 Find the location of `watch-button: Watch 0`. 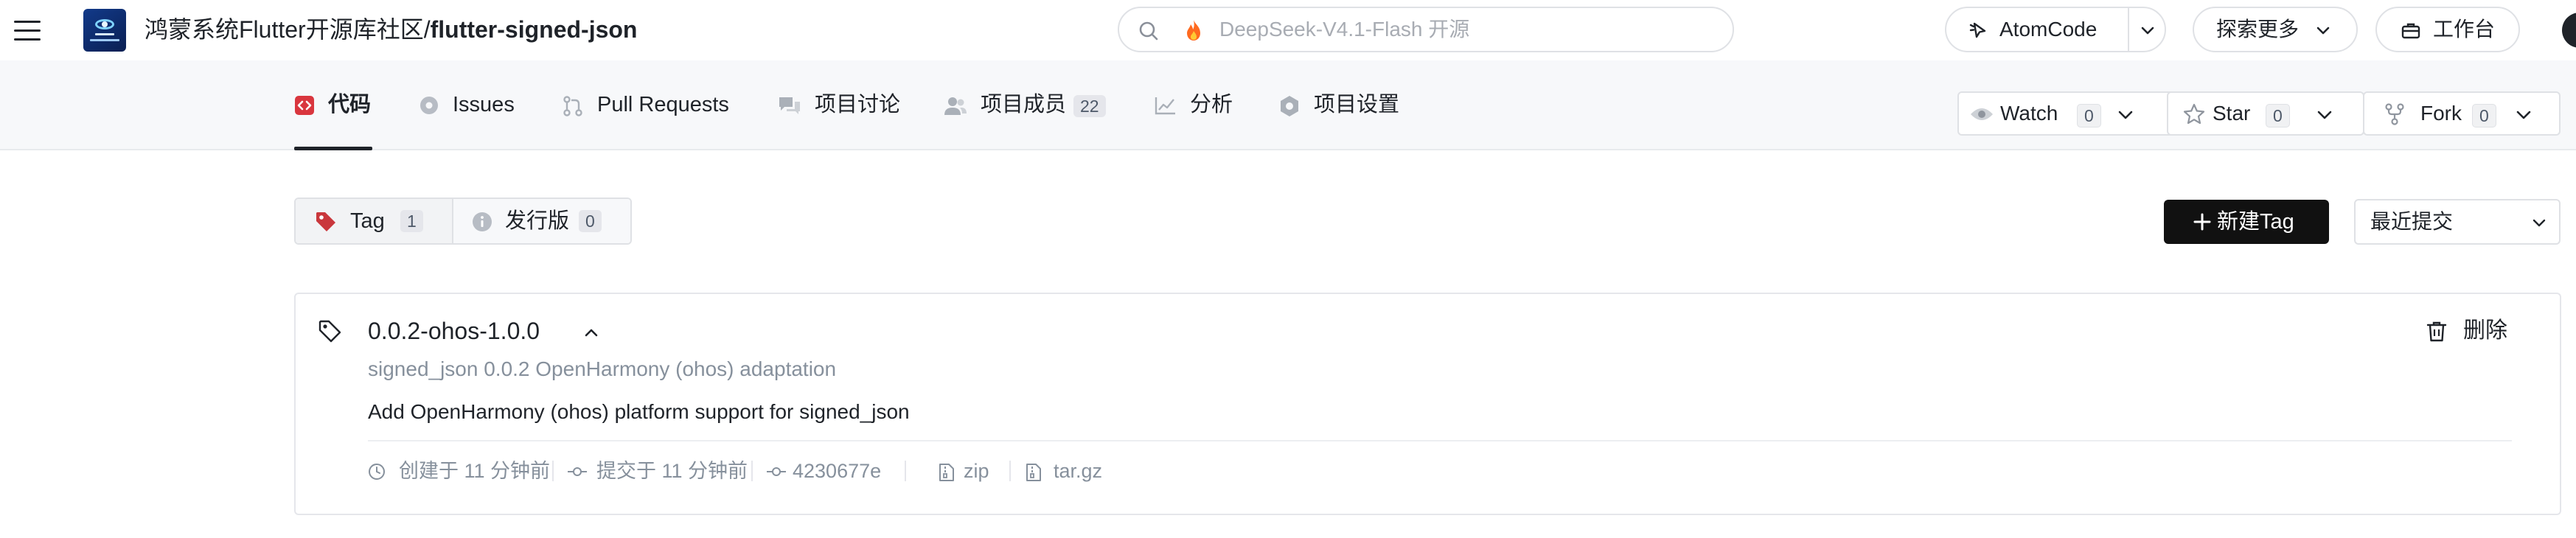

watch-button: Watch 0 is located at coordinates (2078, 113).